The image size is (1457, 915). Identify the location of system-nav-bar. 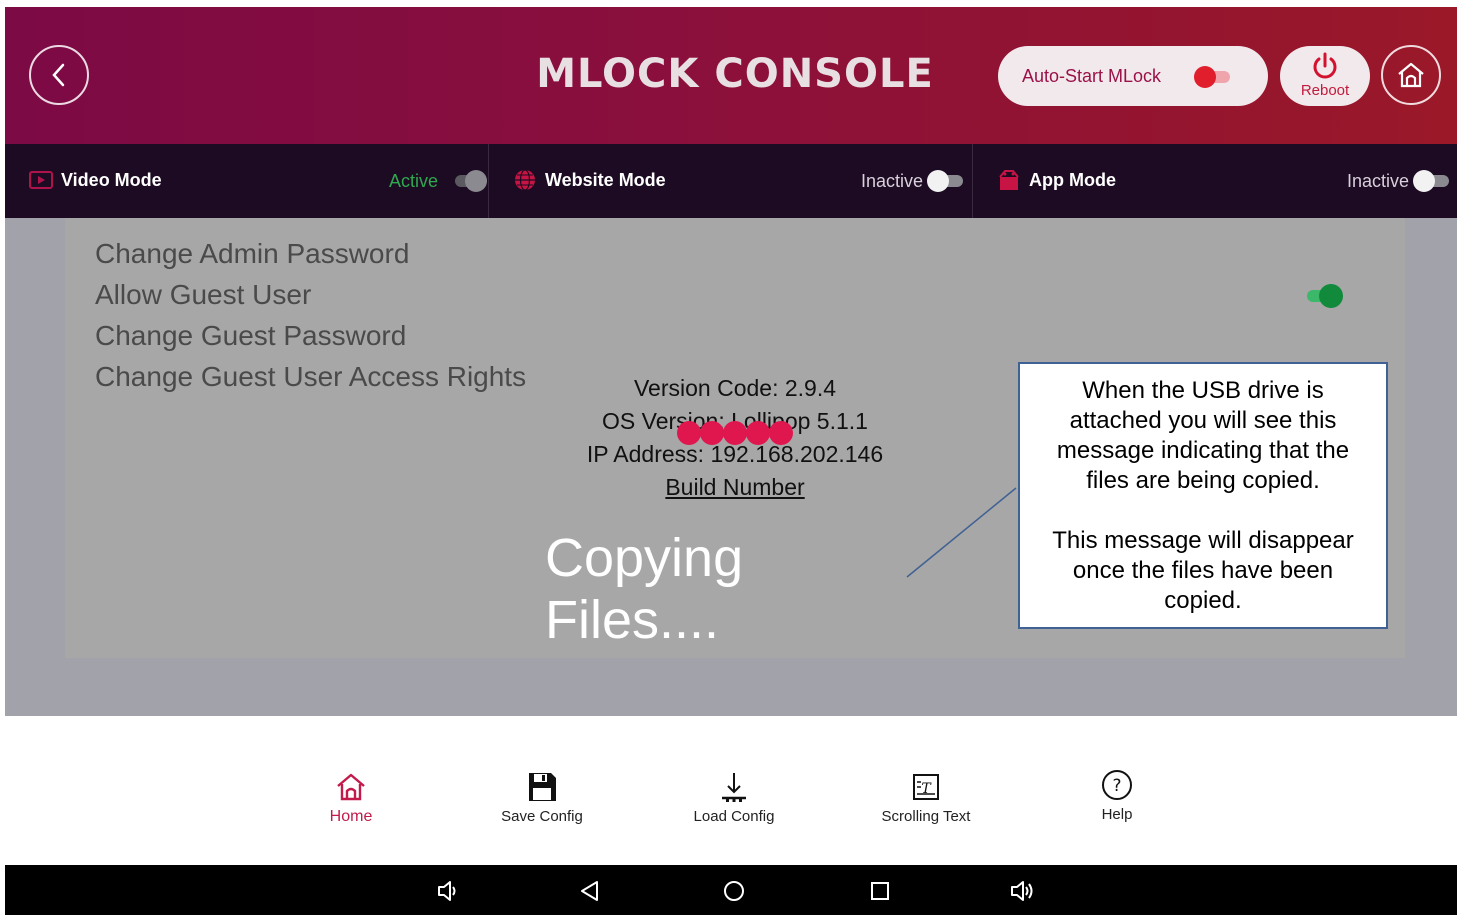
(731, 890).